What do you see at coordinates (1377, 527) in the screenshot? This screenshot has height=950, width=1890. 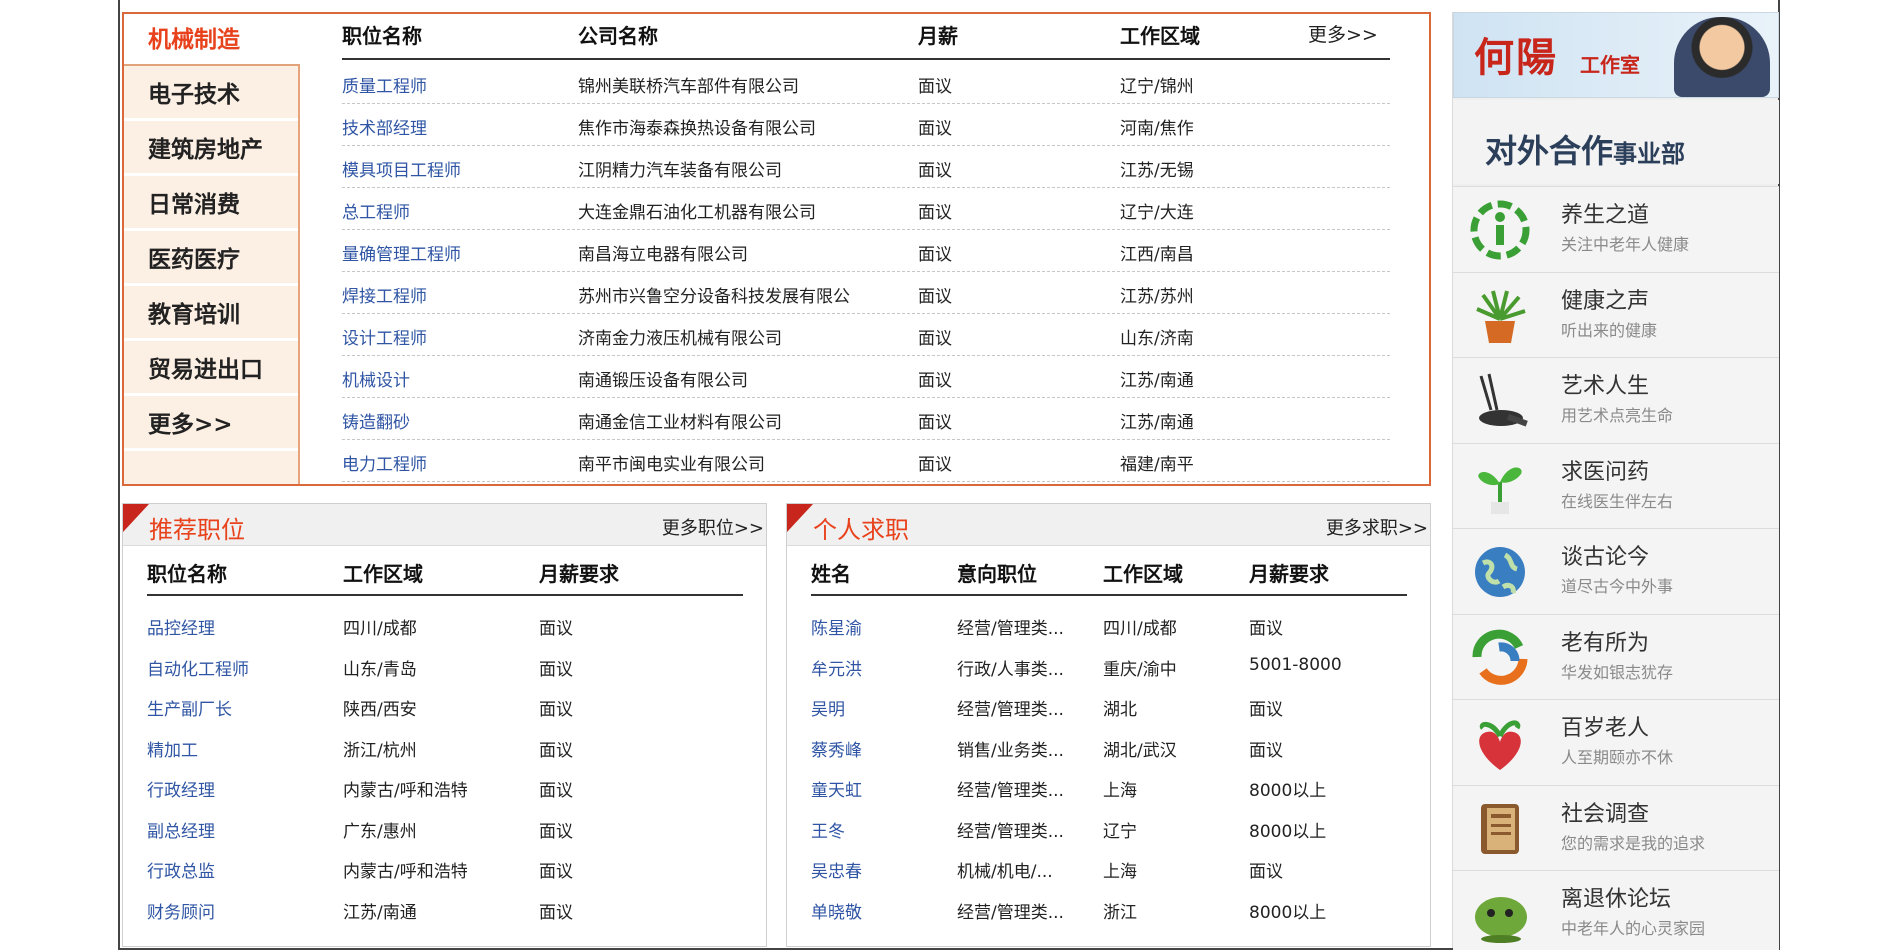 I see `seekers-more-link: 更多求职>>` at bounding box center [1377, 527].